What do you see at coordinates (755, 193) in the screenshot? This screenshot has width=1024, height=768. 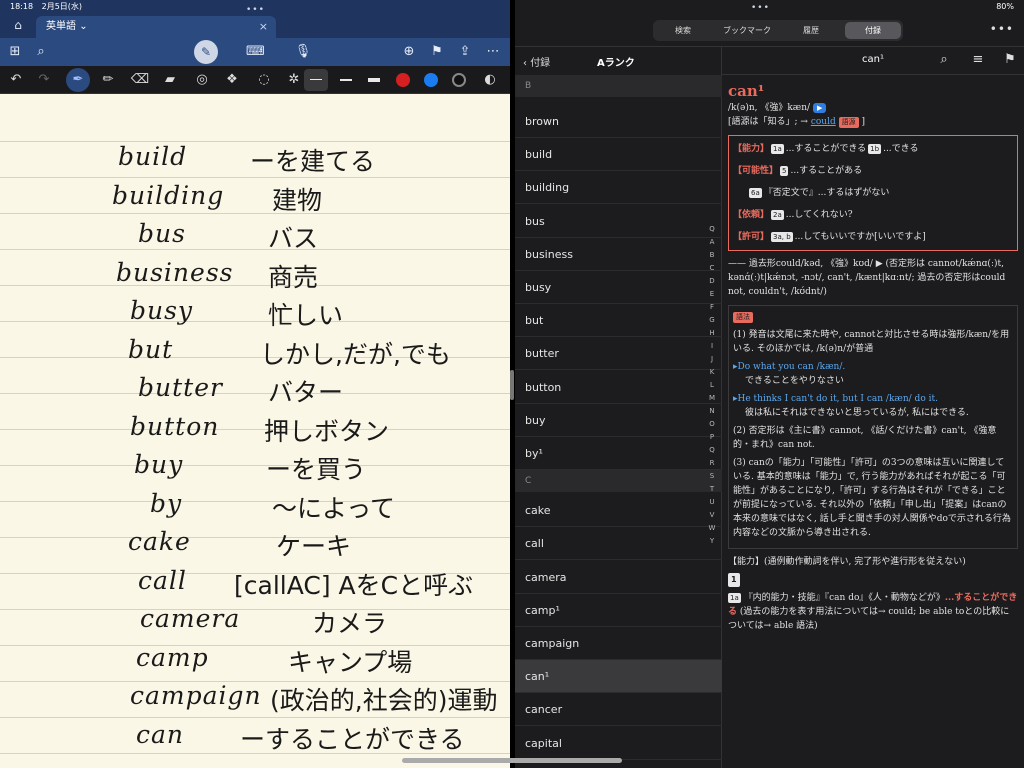 I see `sense-number: 6a` at bounding box center [755, 193].